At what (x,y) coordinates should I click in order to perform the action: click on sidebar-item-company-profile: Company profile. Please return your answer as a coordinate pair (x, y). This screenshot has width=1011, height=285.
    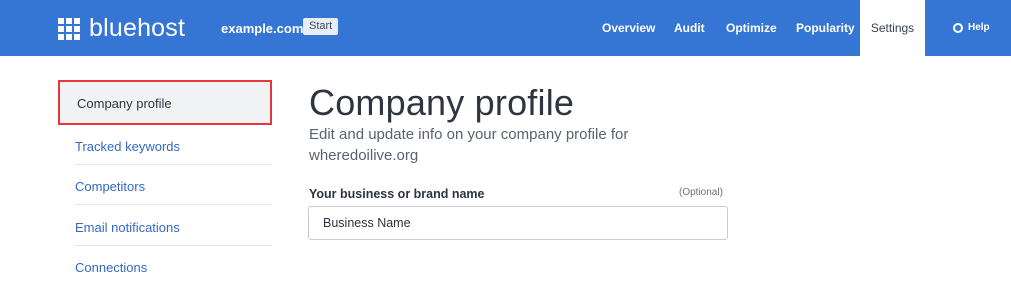
    Looking at the image, I should click on (165, 102).